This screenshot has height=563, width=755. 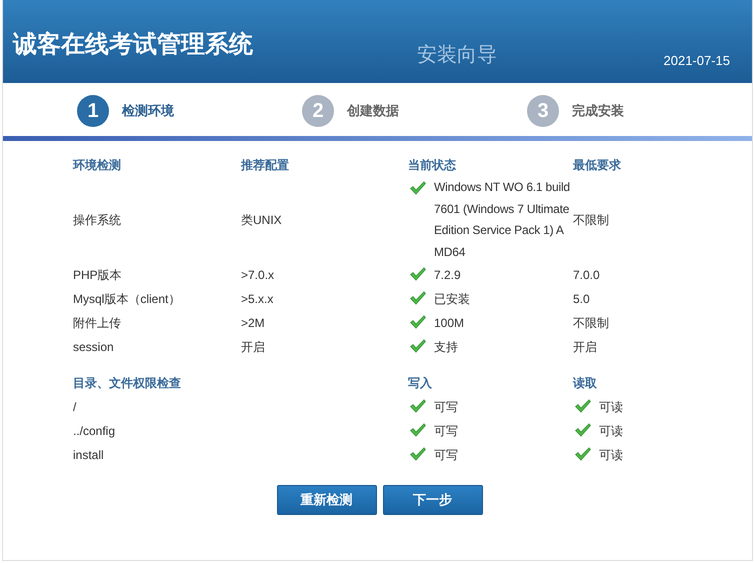 I want to click on date-label: 2021-07-15, so click(x=697, y=61).